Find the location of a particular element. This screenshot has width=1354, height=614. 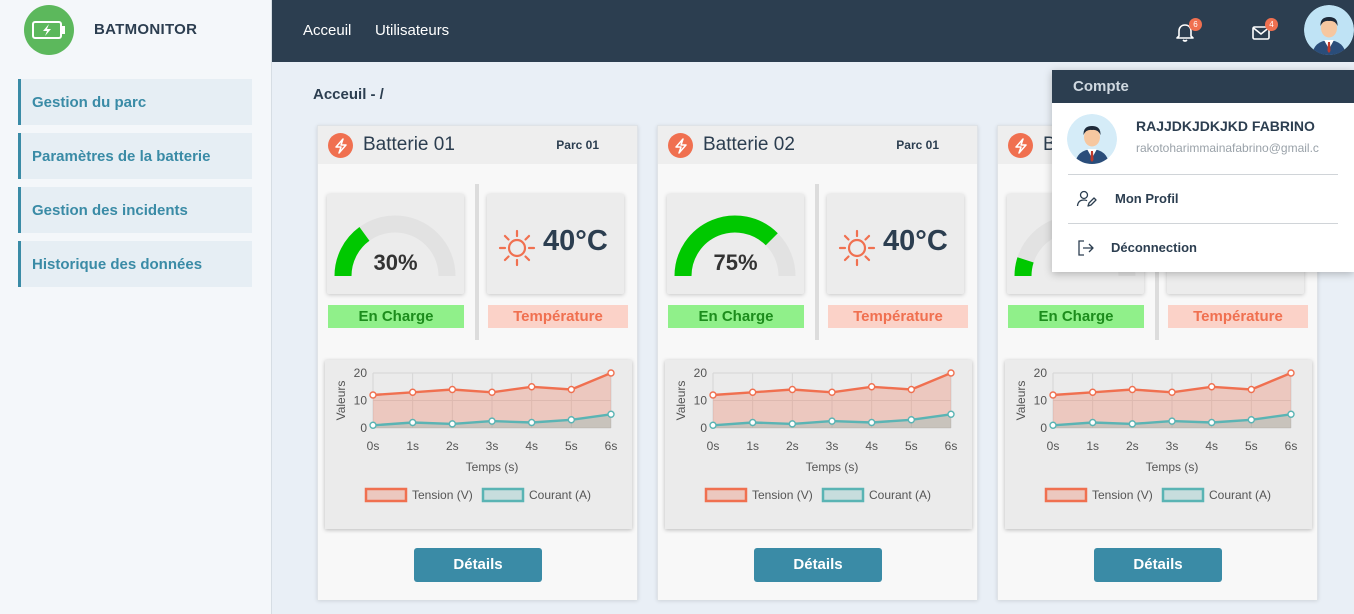

dropdown-divider is located at coordinates (1203, 223).